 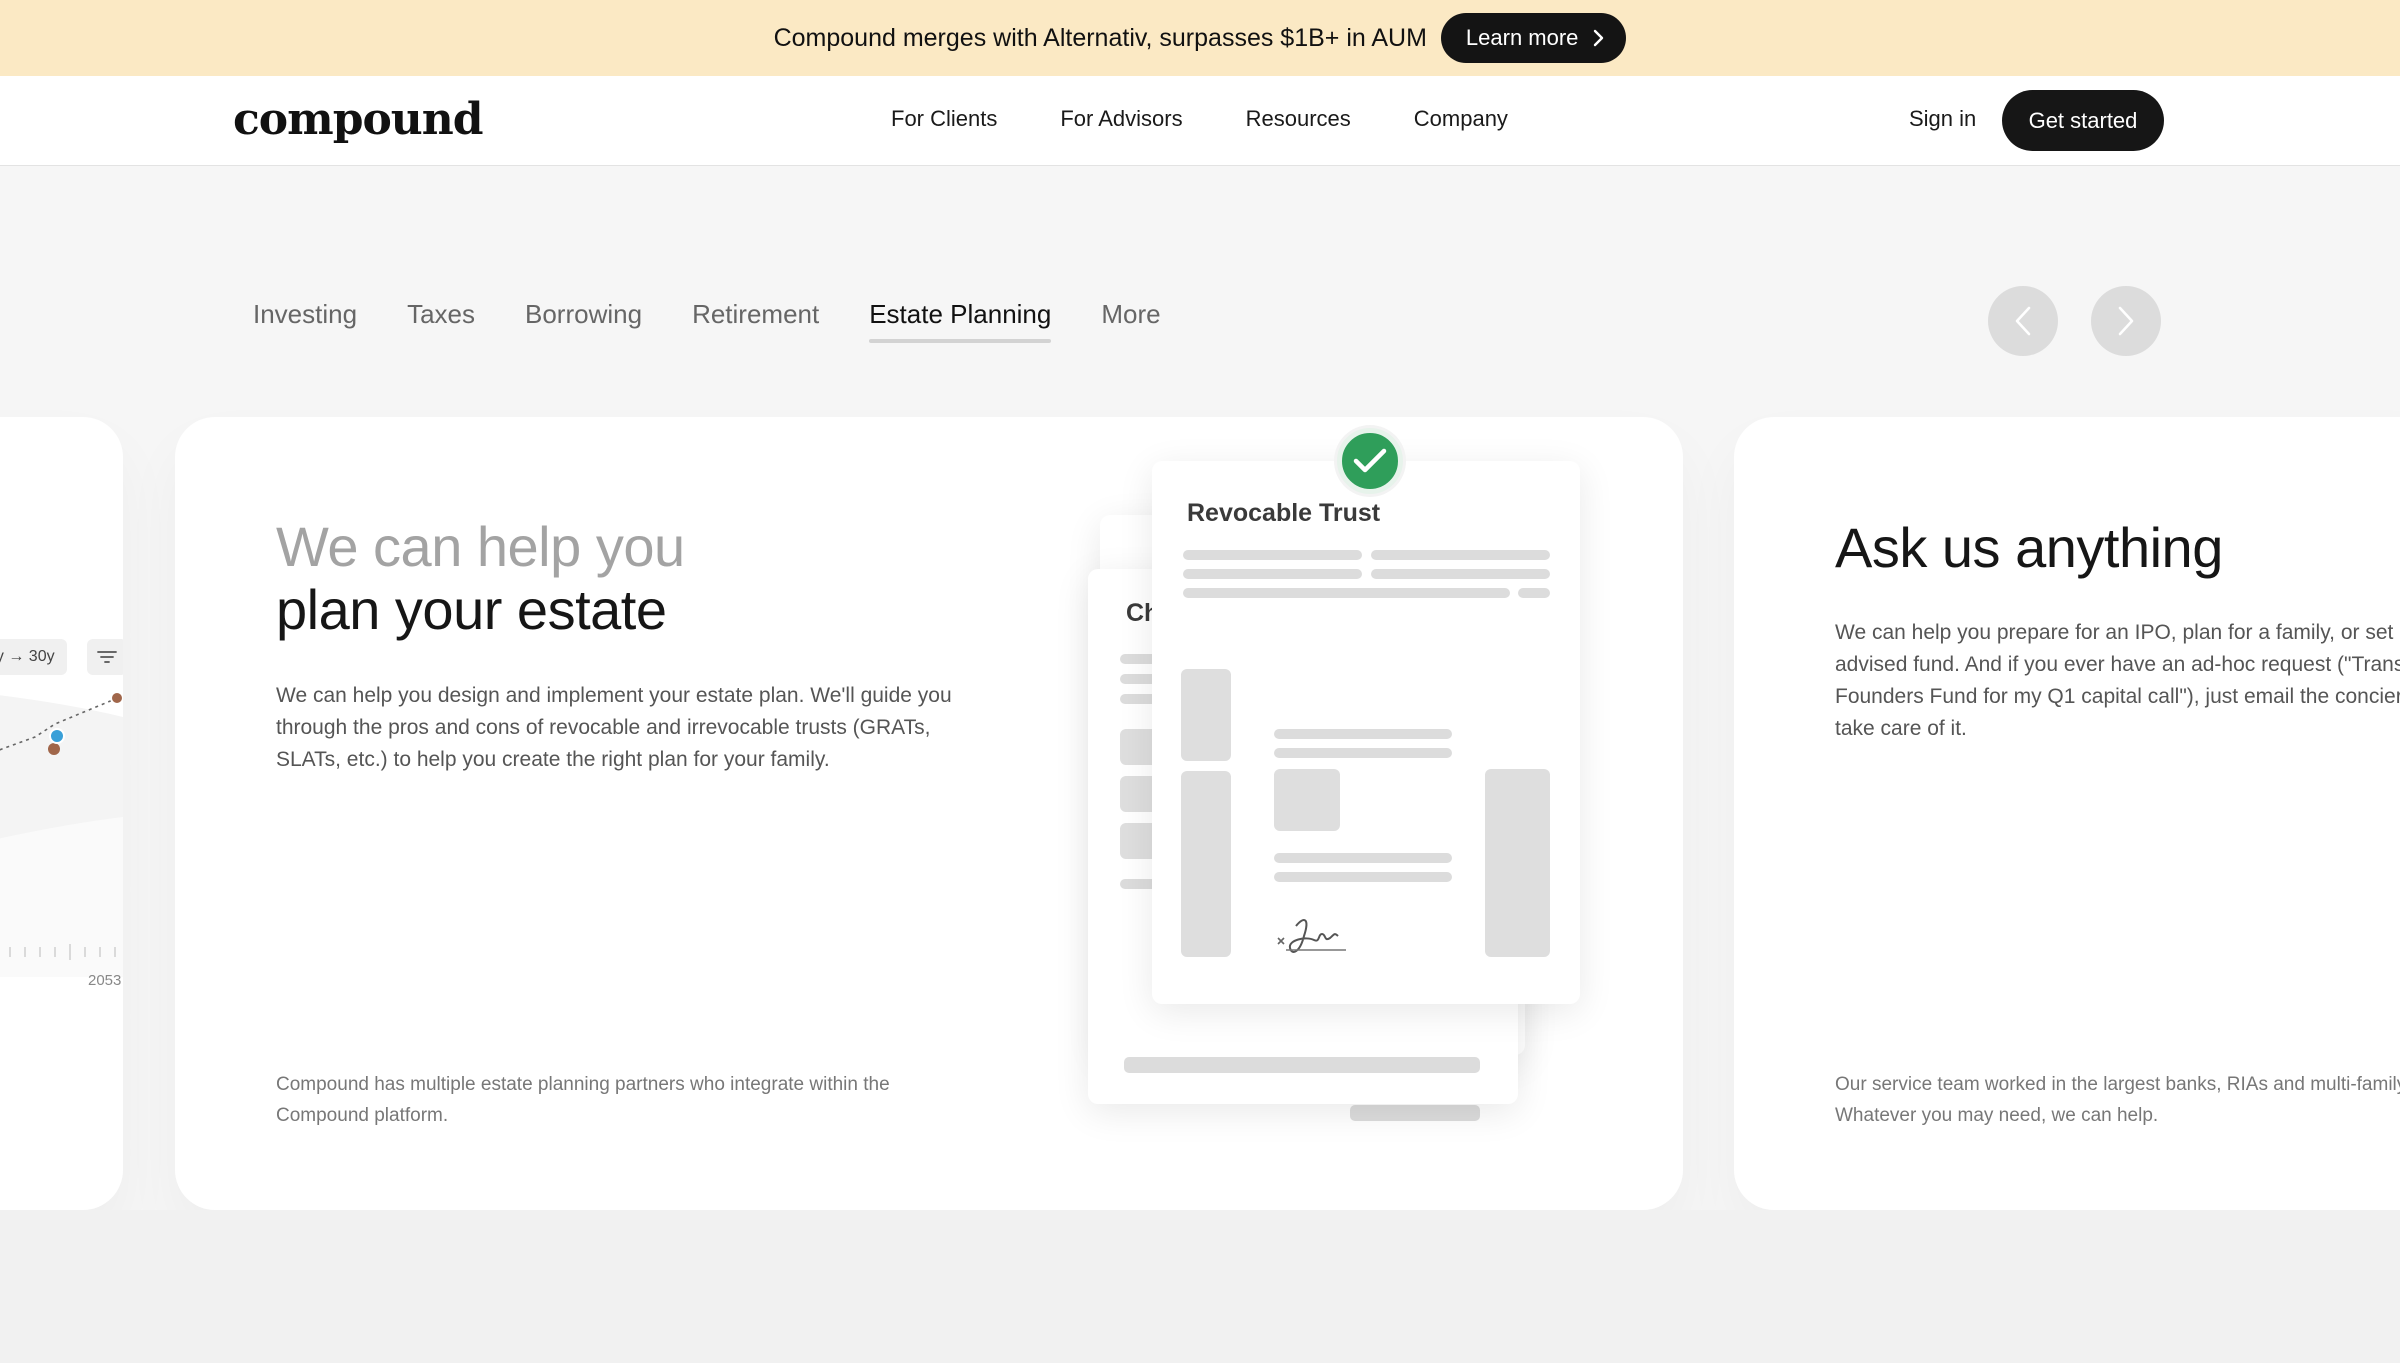 I want to click on tab-more: More, so click(x=1130, y=319).